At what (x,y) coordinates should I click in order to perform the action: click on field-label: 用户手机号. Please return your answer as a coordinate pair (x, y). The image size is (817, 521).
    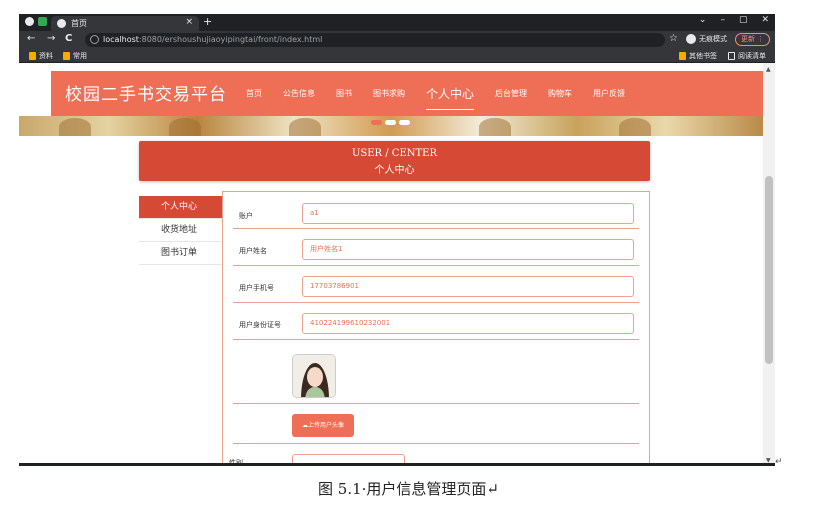
    Looking at the image, I should click on (256, 288).